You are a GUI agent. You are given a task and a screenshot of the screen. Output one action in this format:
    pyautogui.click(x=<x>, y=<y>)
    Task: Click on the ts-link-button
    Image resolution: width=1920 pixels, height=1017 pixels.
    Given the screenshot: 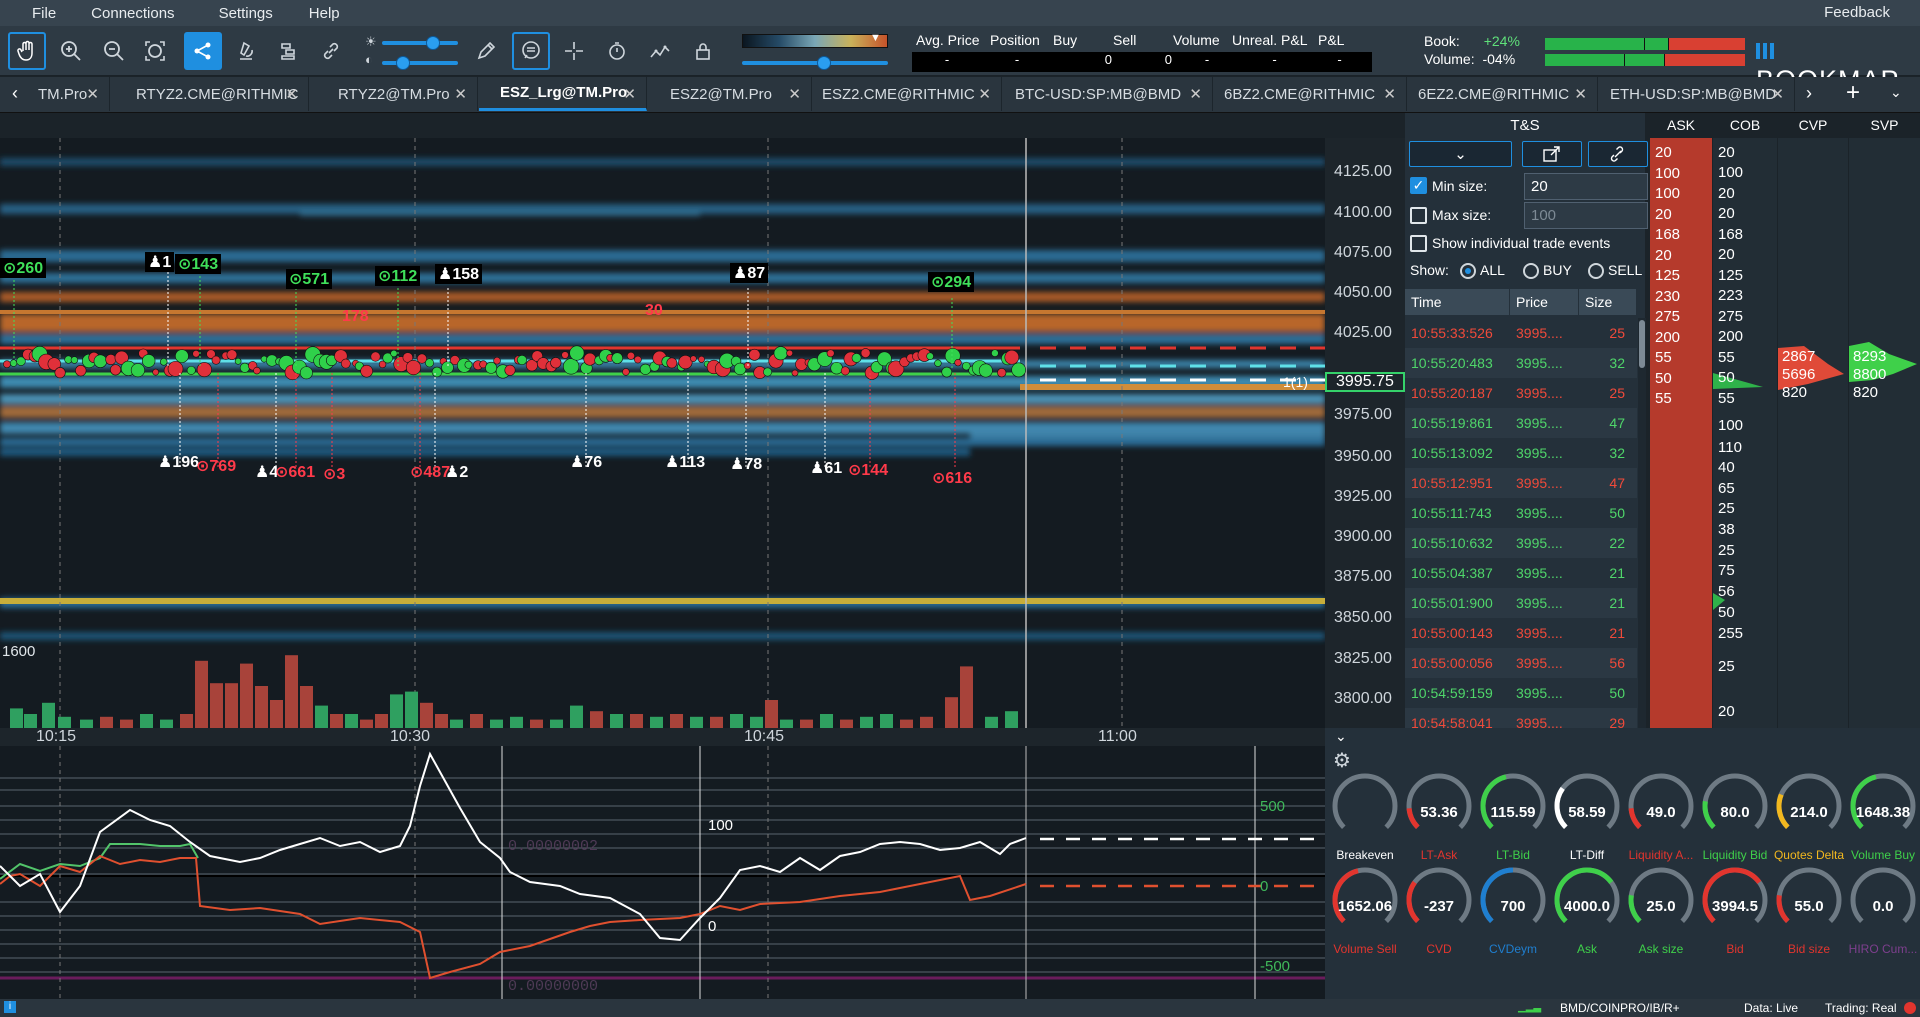 What is the action you would take?
    pyautogui.click(x=1618, y=154)
    